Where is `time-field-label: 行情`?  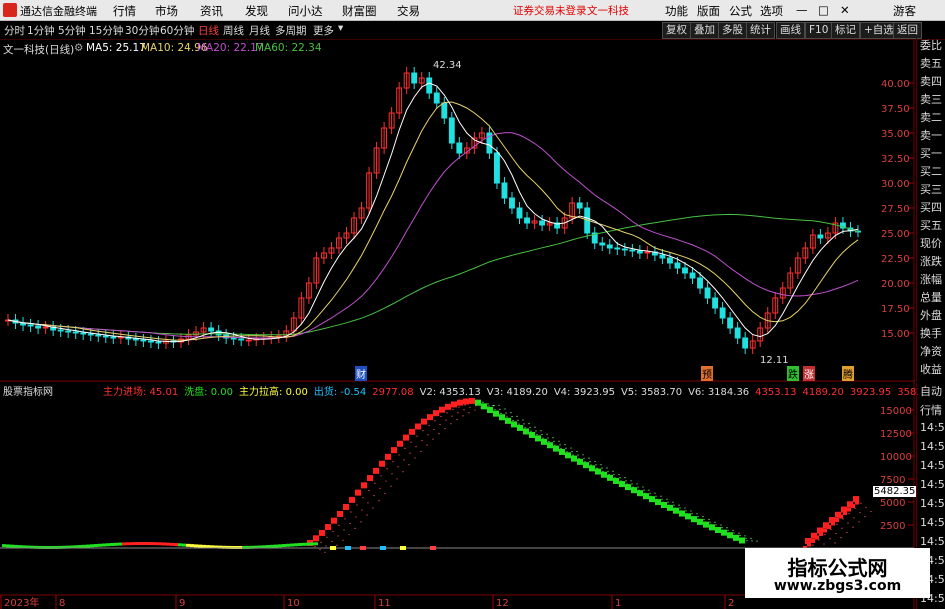 time-field-label: 行情 is located at coordinates (932, 410).